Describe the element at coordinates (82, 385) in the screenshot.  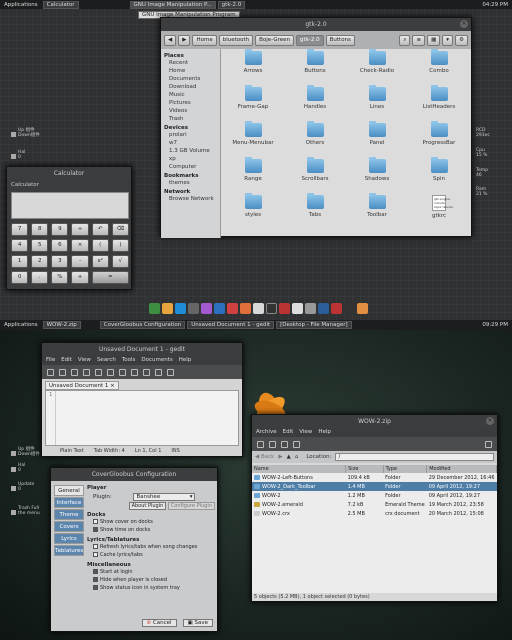
I see `tab-unsaved-document: Unsaved Document 1 ×` at that location.